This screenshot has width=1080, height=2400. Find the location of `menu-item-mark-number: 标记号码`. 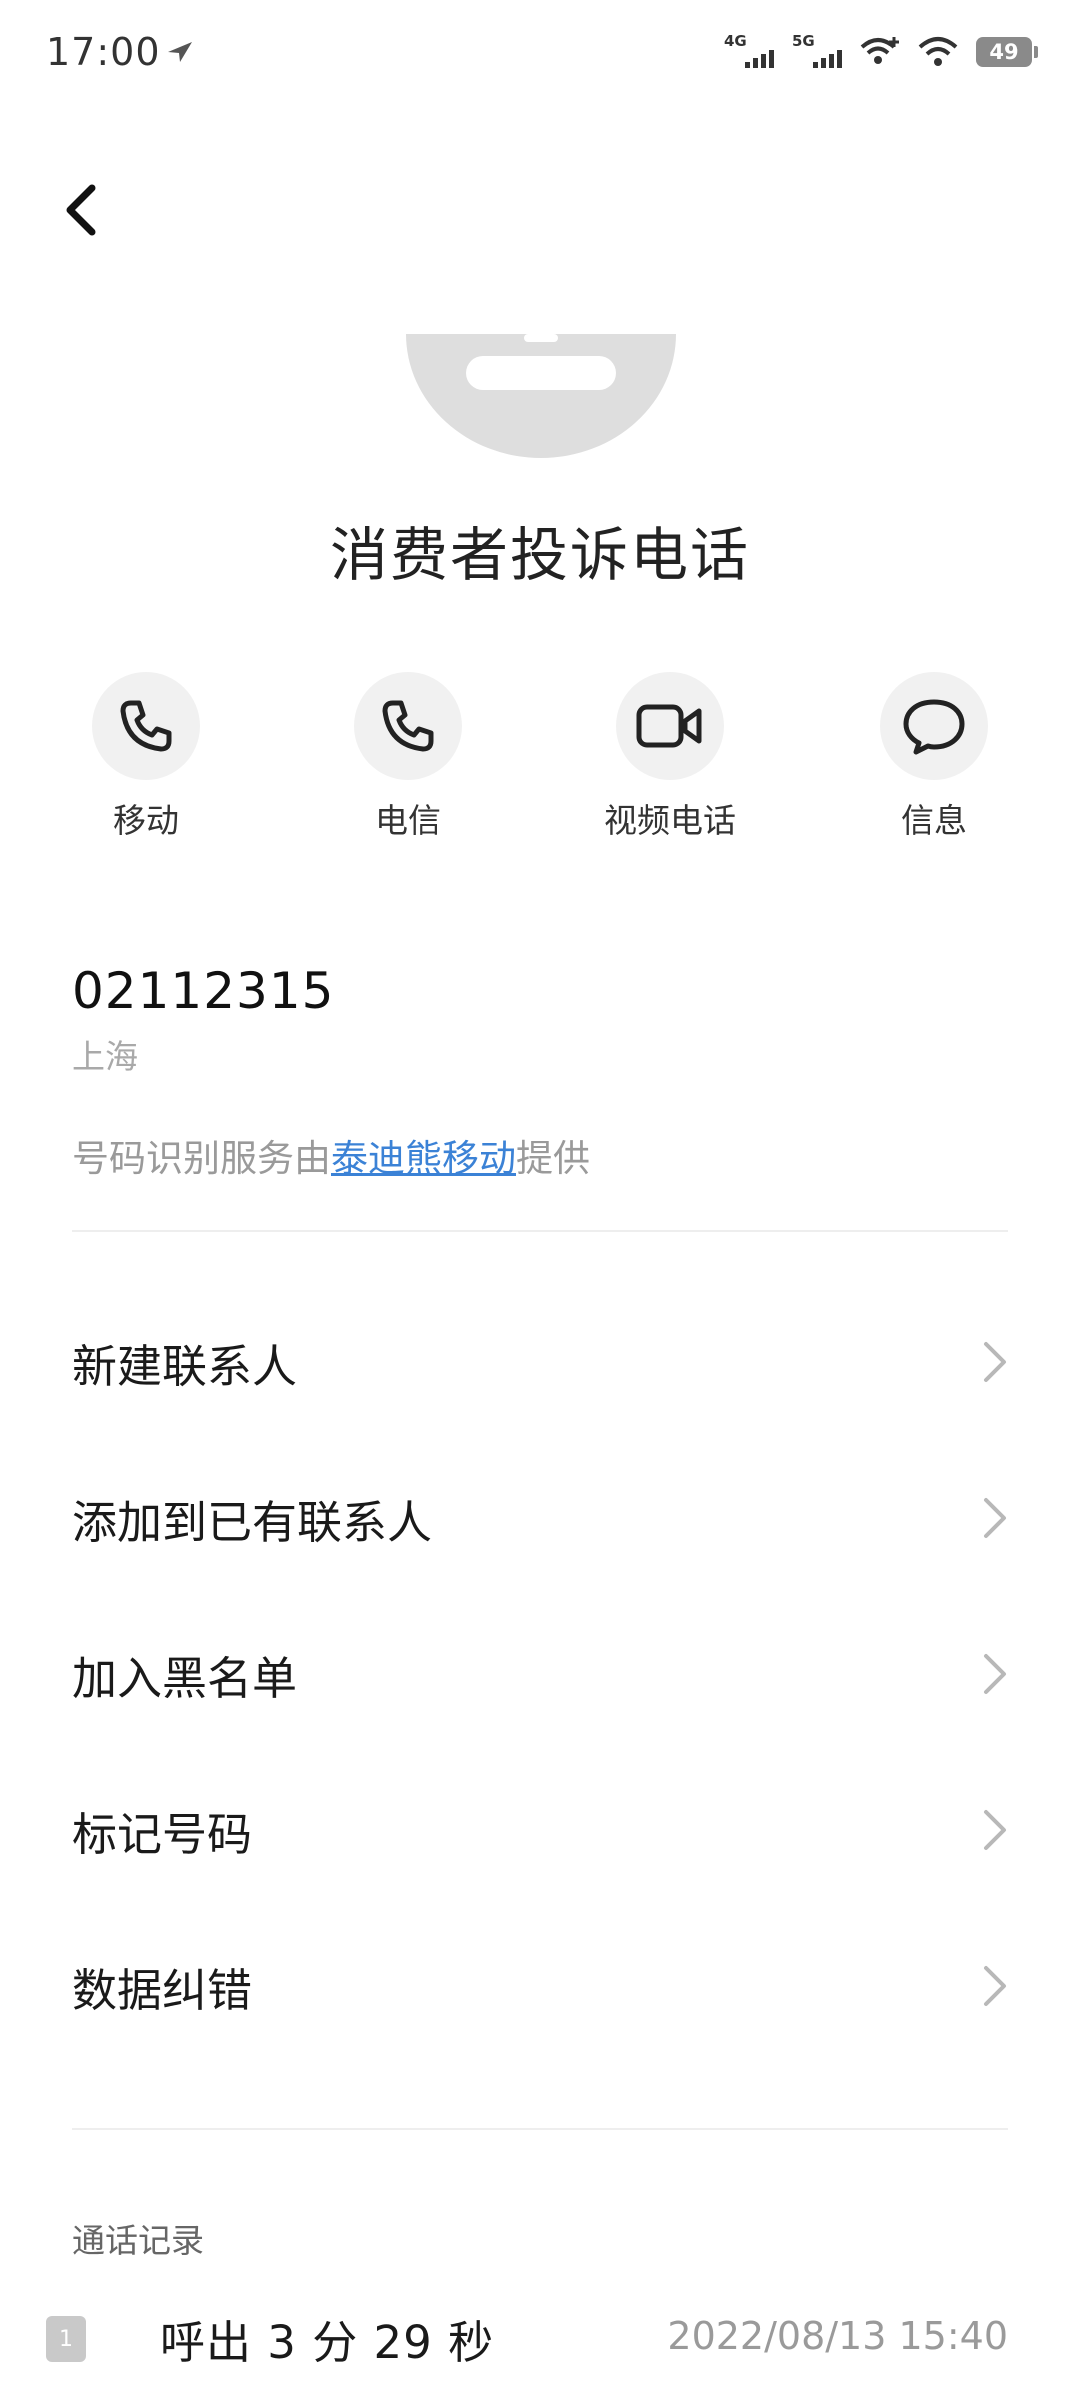

menu-item-mark-number: 标记号码 is located at coordinates (540, 1830).